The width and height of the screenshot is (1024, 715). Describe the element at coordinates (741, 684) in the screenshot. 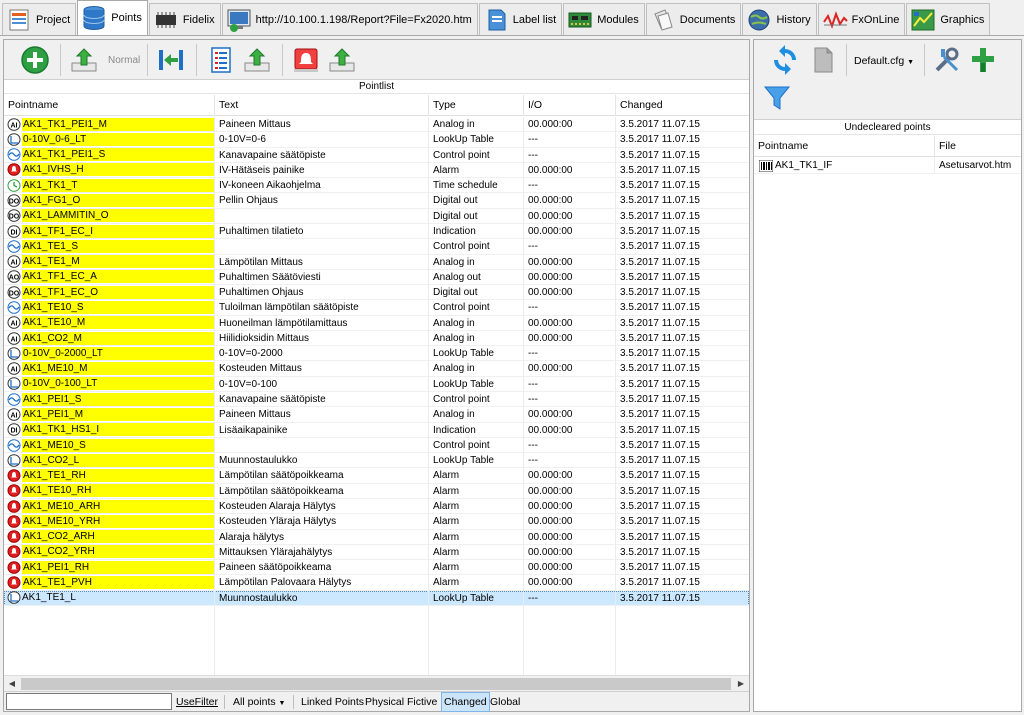

I see `scroll-right-icon: ▶` at that location.